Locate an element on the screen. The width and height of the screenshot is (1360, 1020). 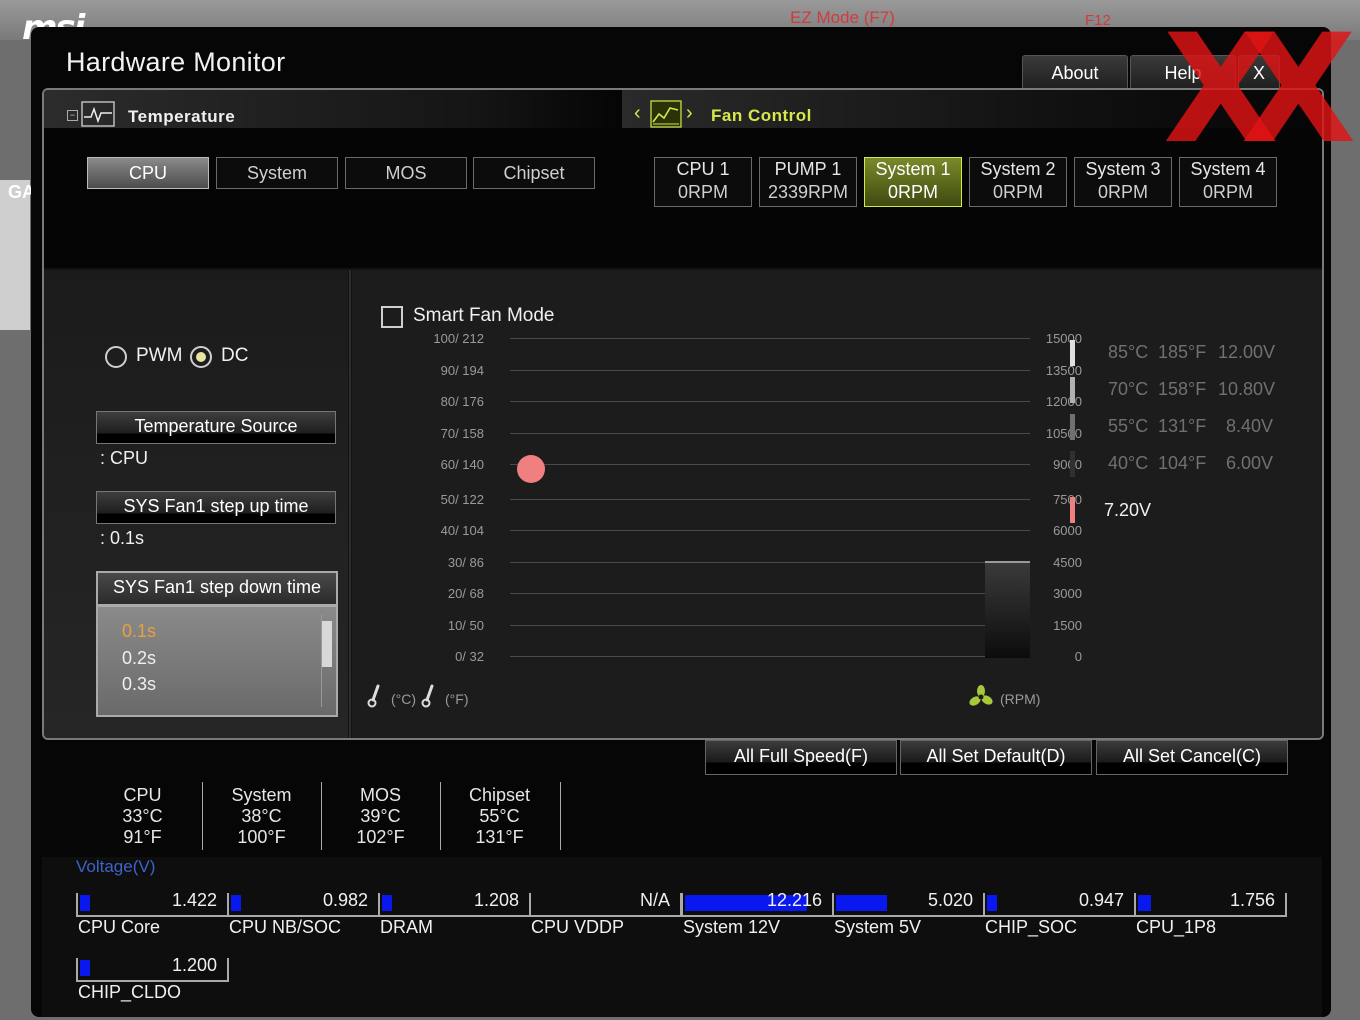
step-down-time-dropdown: 0.1s 0.2s 0.3s is located at coordinates (217, 661).